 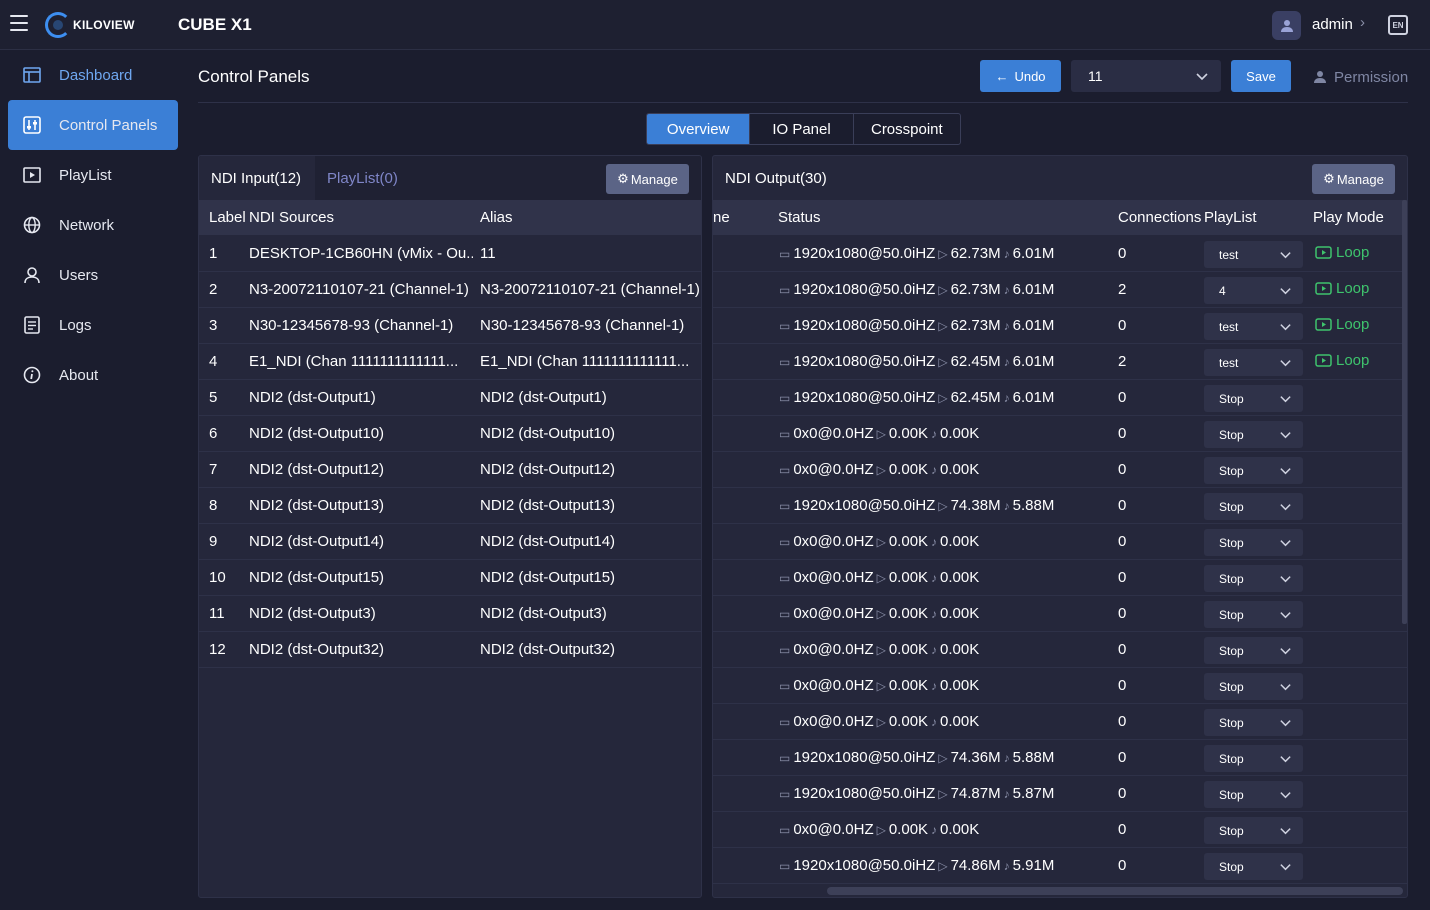 I want to click on playlist-select: 4, so click(x=1253, y=290).